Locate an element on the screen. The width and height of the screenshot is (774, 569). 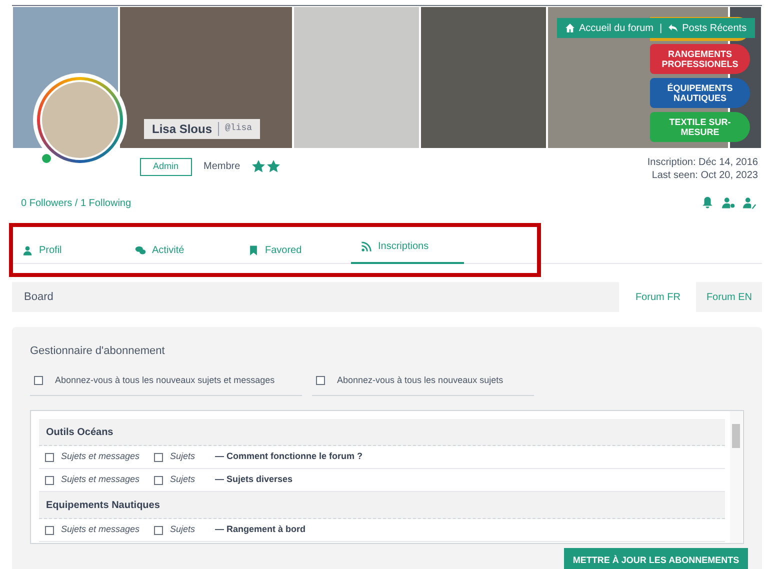
nav-link: Posts Récents is located at coordinates (707, 28).